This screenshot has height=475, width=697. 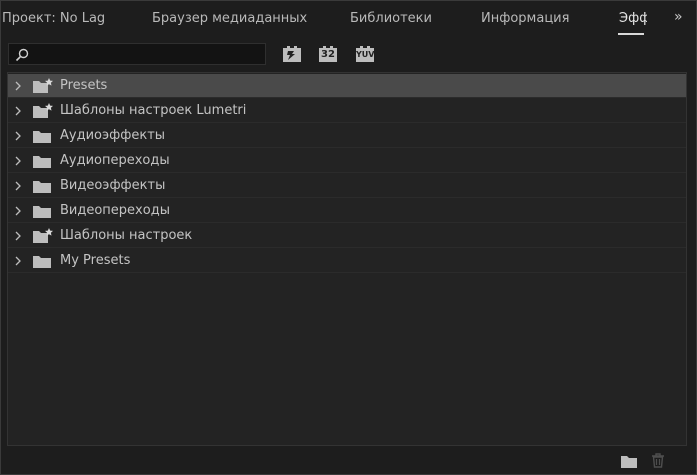 What do you see at coordinates (137, 54) in the screenshot?
I see `search-input` at bounding box center [137, 54].